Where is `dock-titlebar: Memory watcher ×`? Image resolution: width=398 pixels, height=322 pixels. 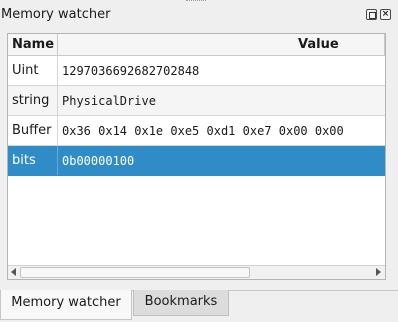
dock-titlebar: Memory watcher × is located at coordinates (199, 15).